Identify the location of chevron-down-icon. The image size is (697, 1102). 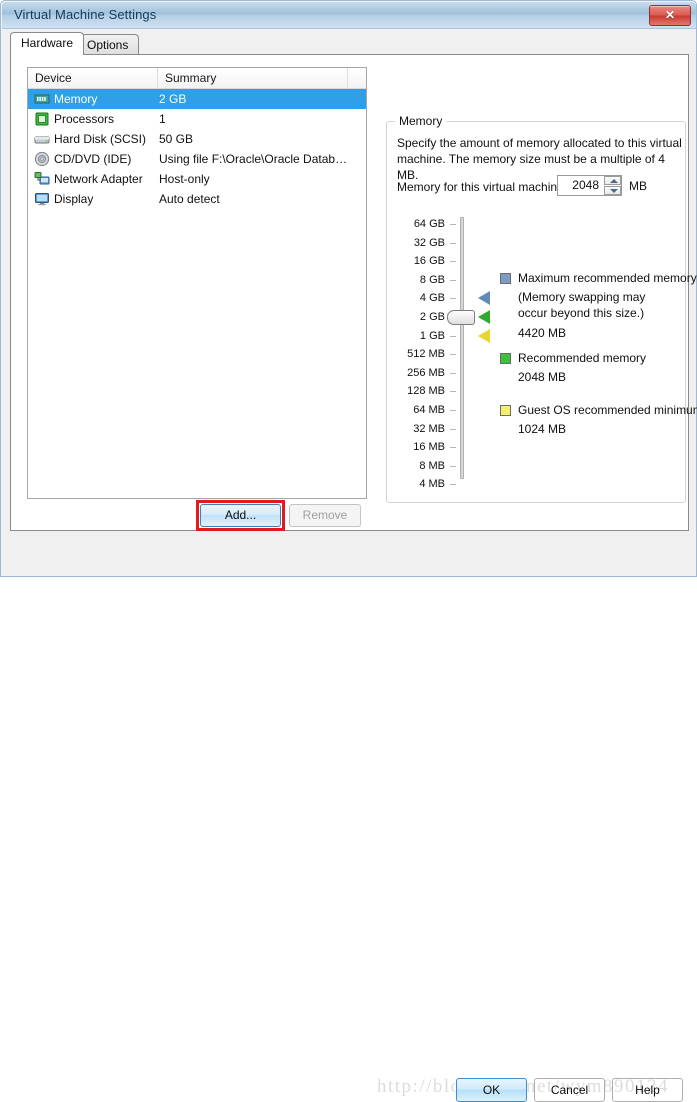
(614, 191).